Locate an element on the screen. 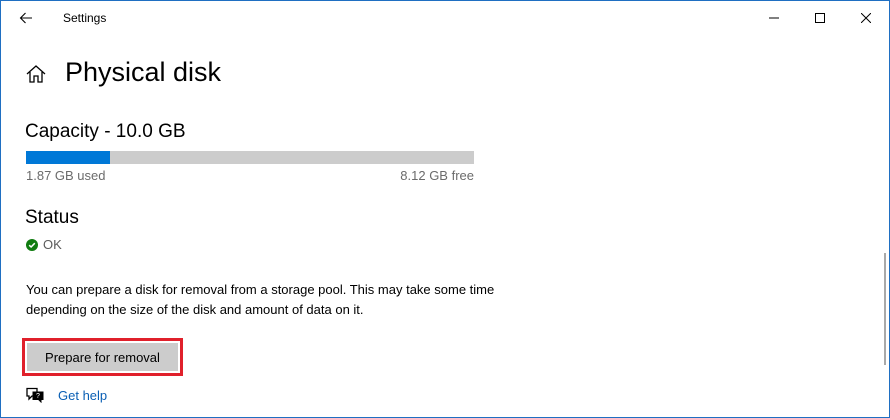 This screenshot has width=890, height=418. status-value: OK is located at coordinates (52, 244).